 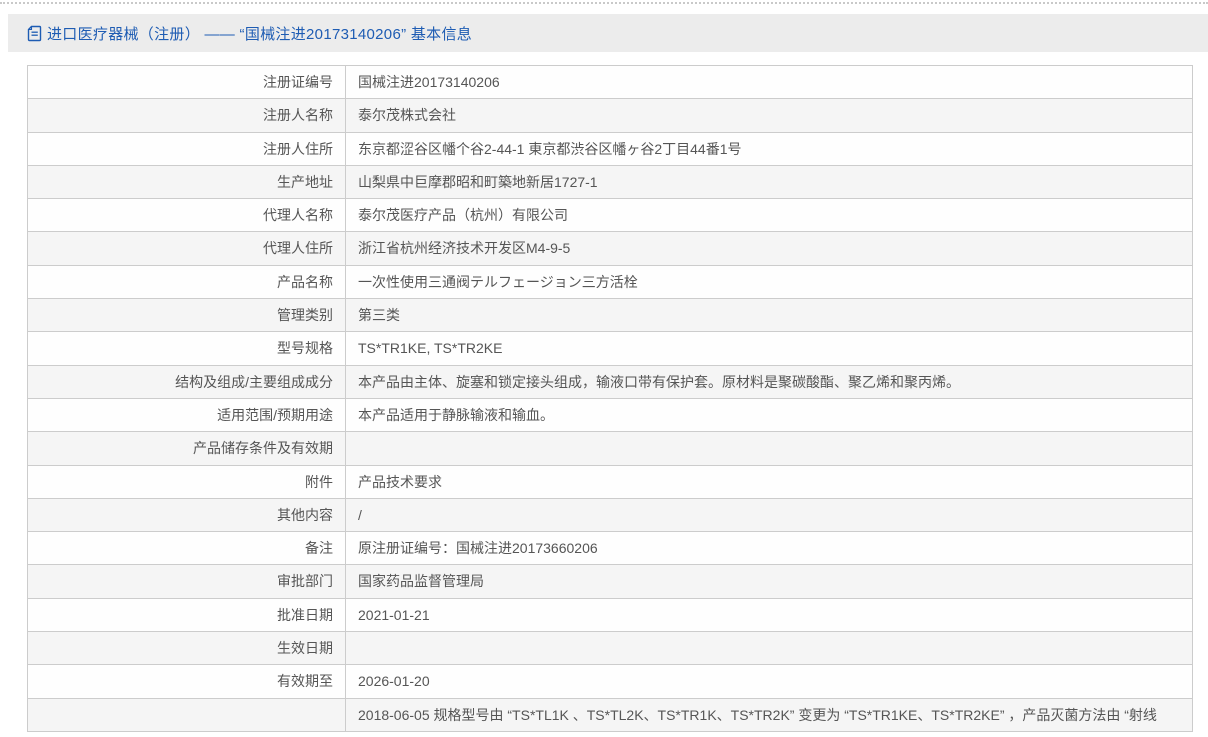 I want to click on table-row: 代理人住所 浙江省杭州经济技术开发区M4-9-5, so click(x=610, y=248).